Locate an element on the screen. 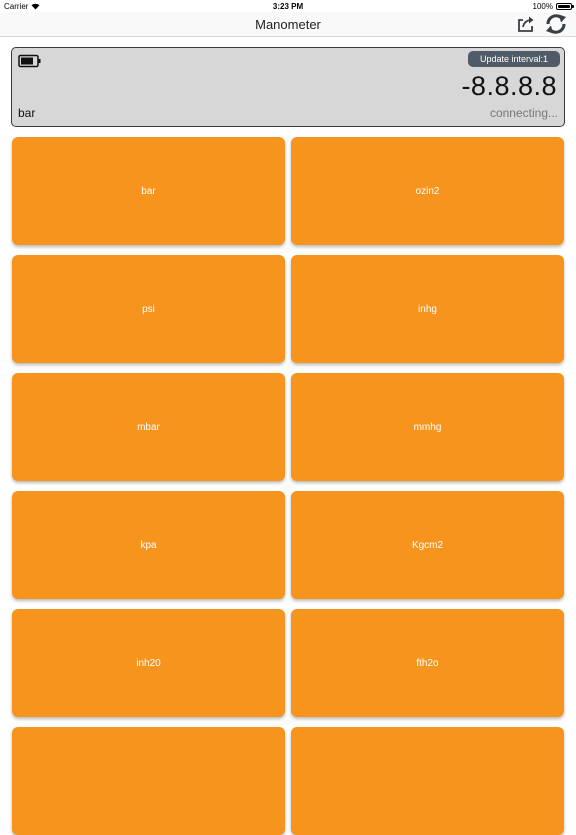  unit-button-partial-left is located at coordinates (148, 781).